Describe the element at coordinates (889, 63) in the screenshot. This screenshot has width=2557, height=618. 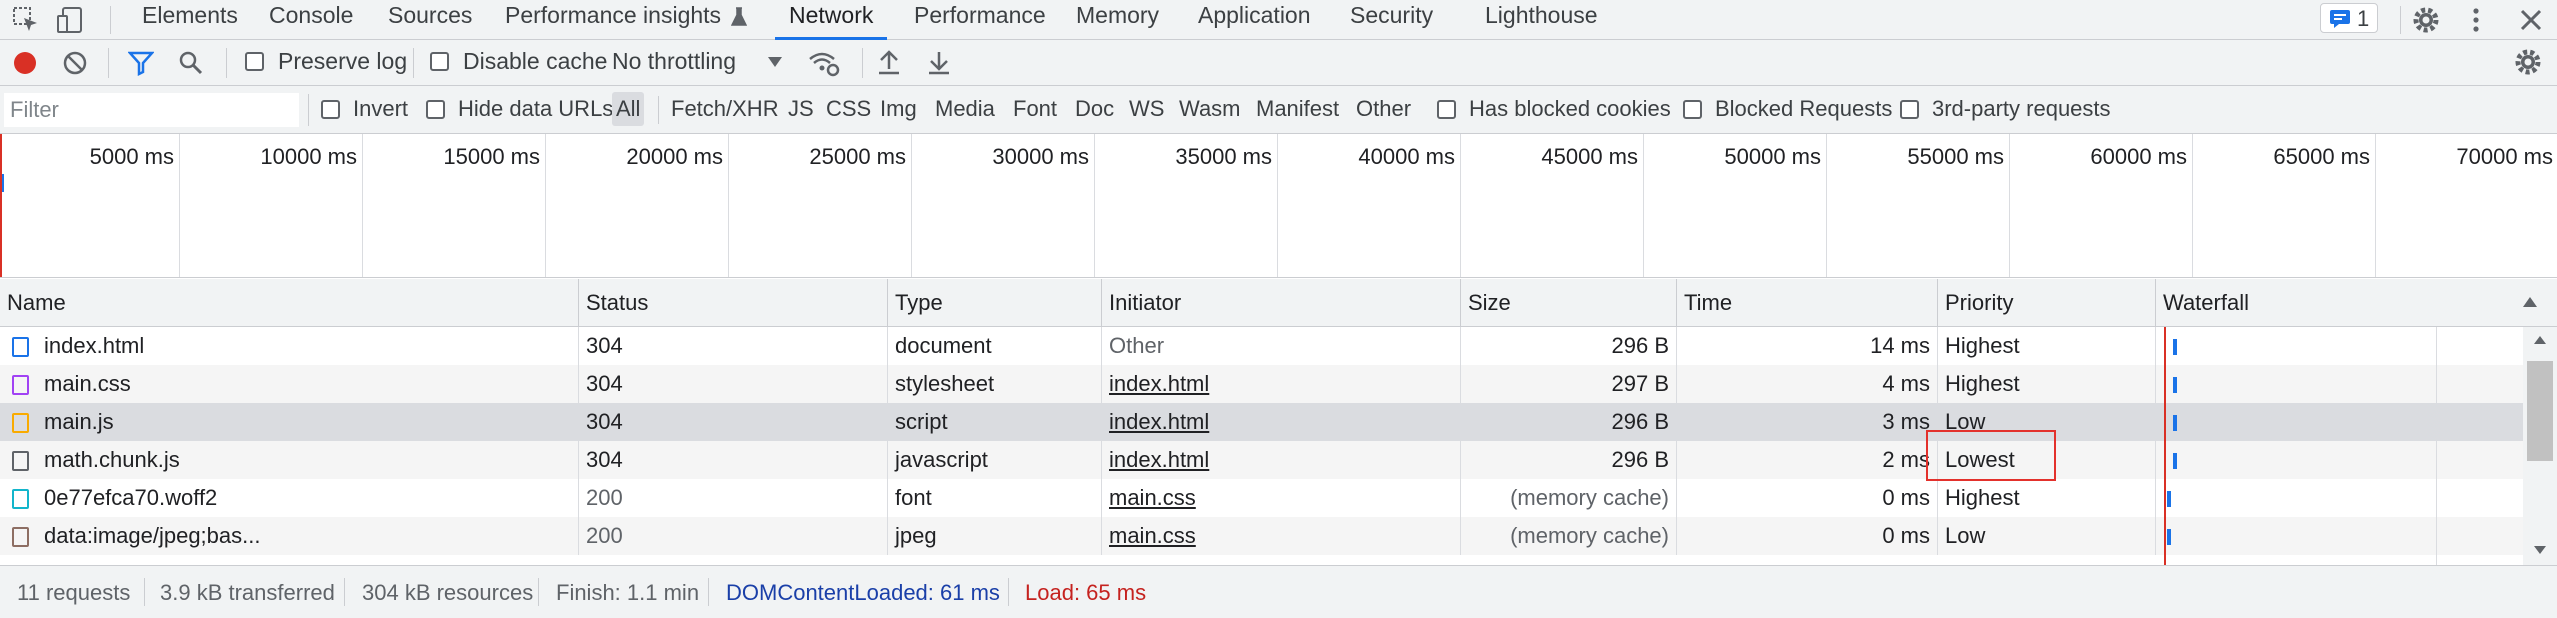
I see `import-har-icon` at that location.